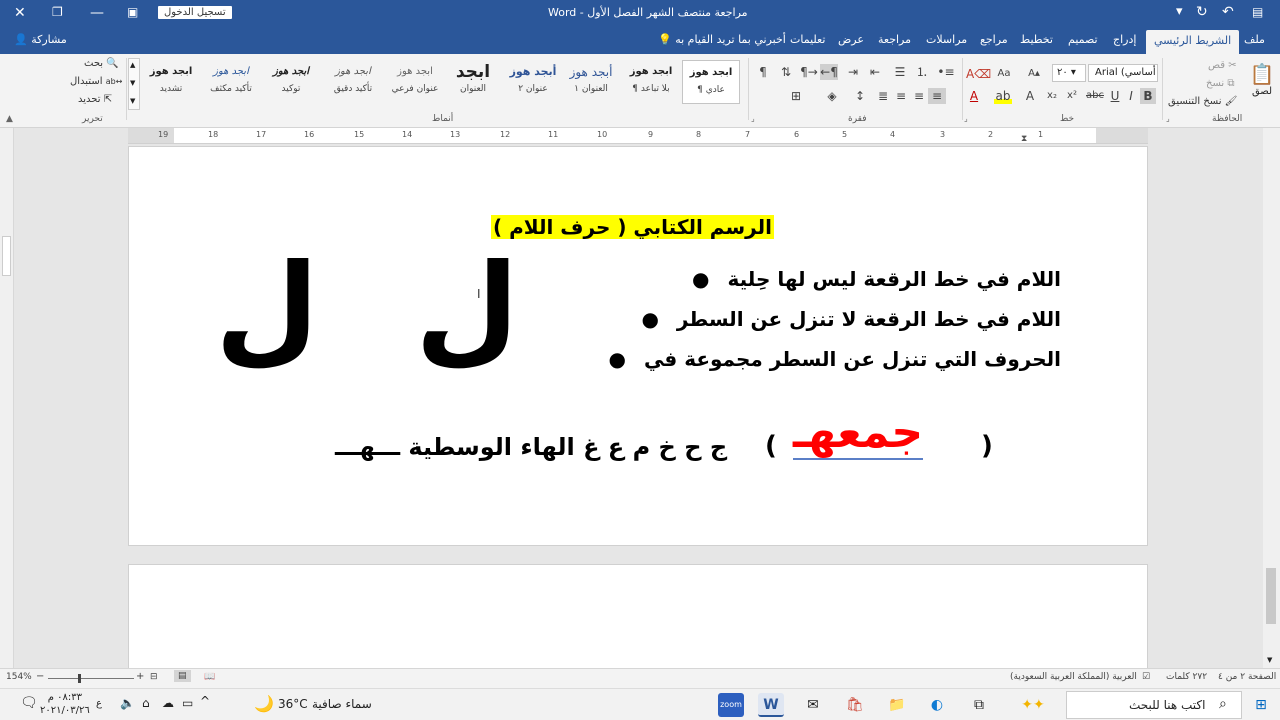  Describe the element at coordinates (205, 701) in the screenshot. I see `chevron-up-icon: ^` at that location.